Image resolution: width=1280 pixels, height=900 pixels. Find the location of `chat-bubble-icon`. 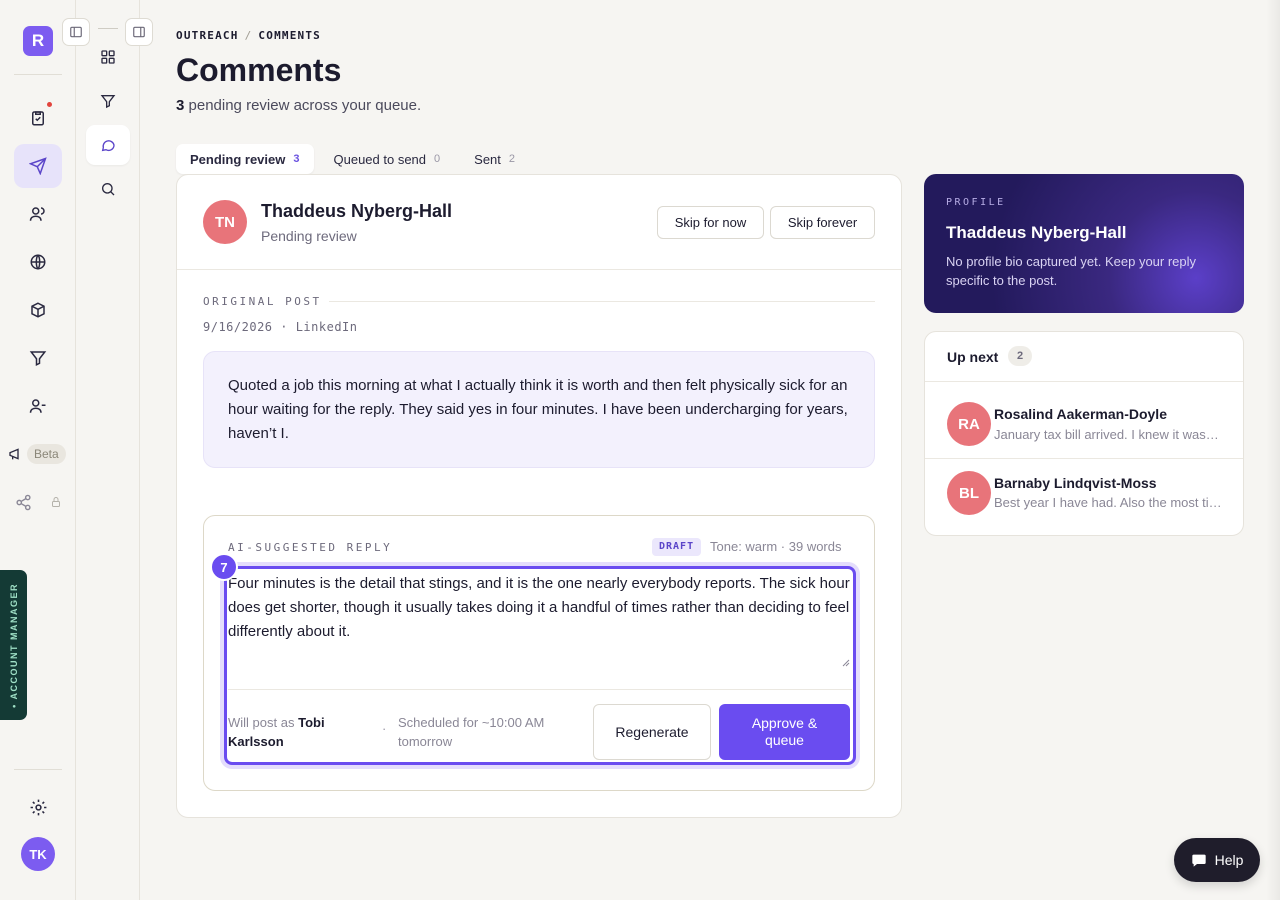

chat-bubble-icon is located at coordinates (1198, 860).